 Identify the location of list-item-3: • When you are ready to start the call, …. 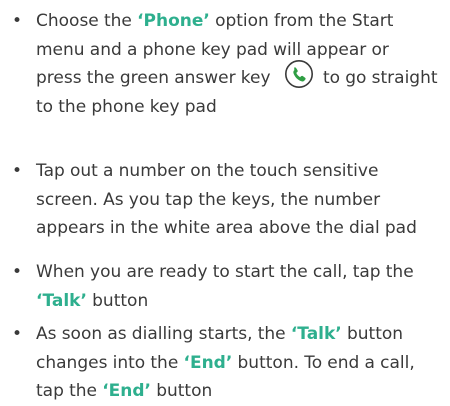
(220, 288).